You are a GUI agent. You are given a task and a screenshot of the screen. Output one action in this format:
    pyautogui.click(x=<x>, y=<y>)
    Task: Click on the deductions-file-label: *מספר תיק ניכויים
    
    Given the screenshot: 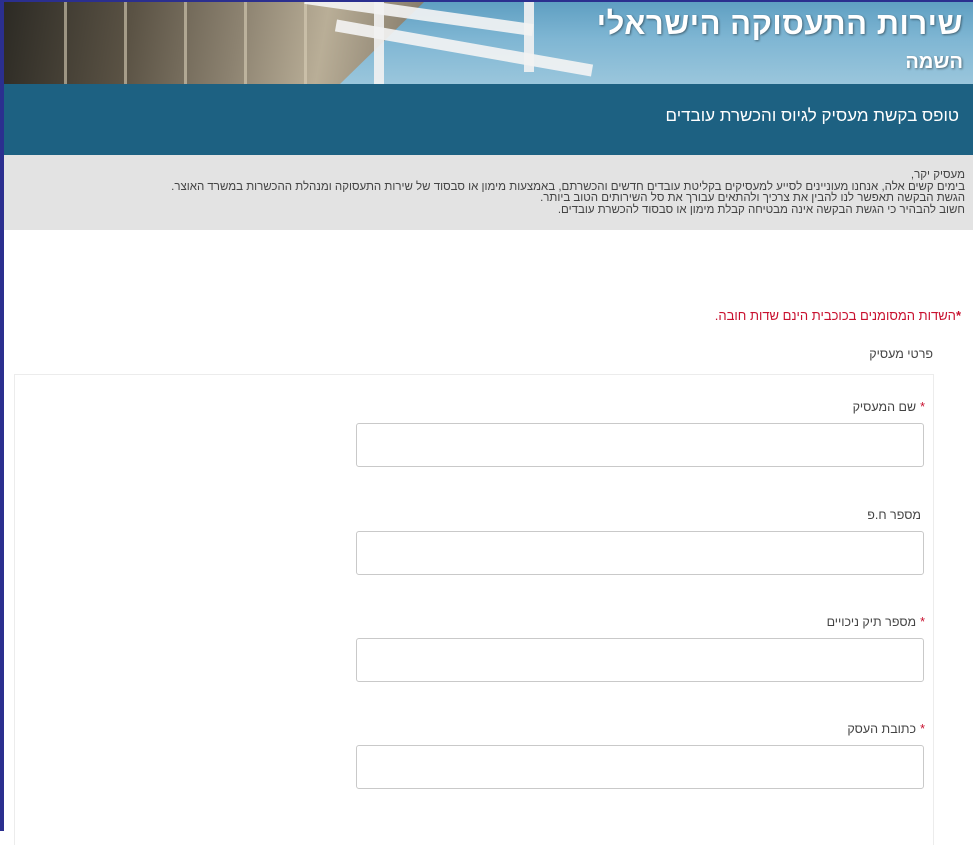 What is the action you would take?
    pyautogui.click(x=876, y=622)
    